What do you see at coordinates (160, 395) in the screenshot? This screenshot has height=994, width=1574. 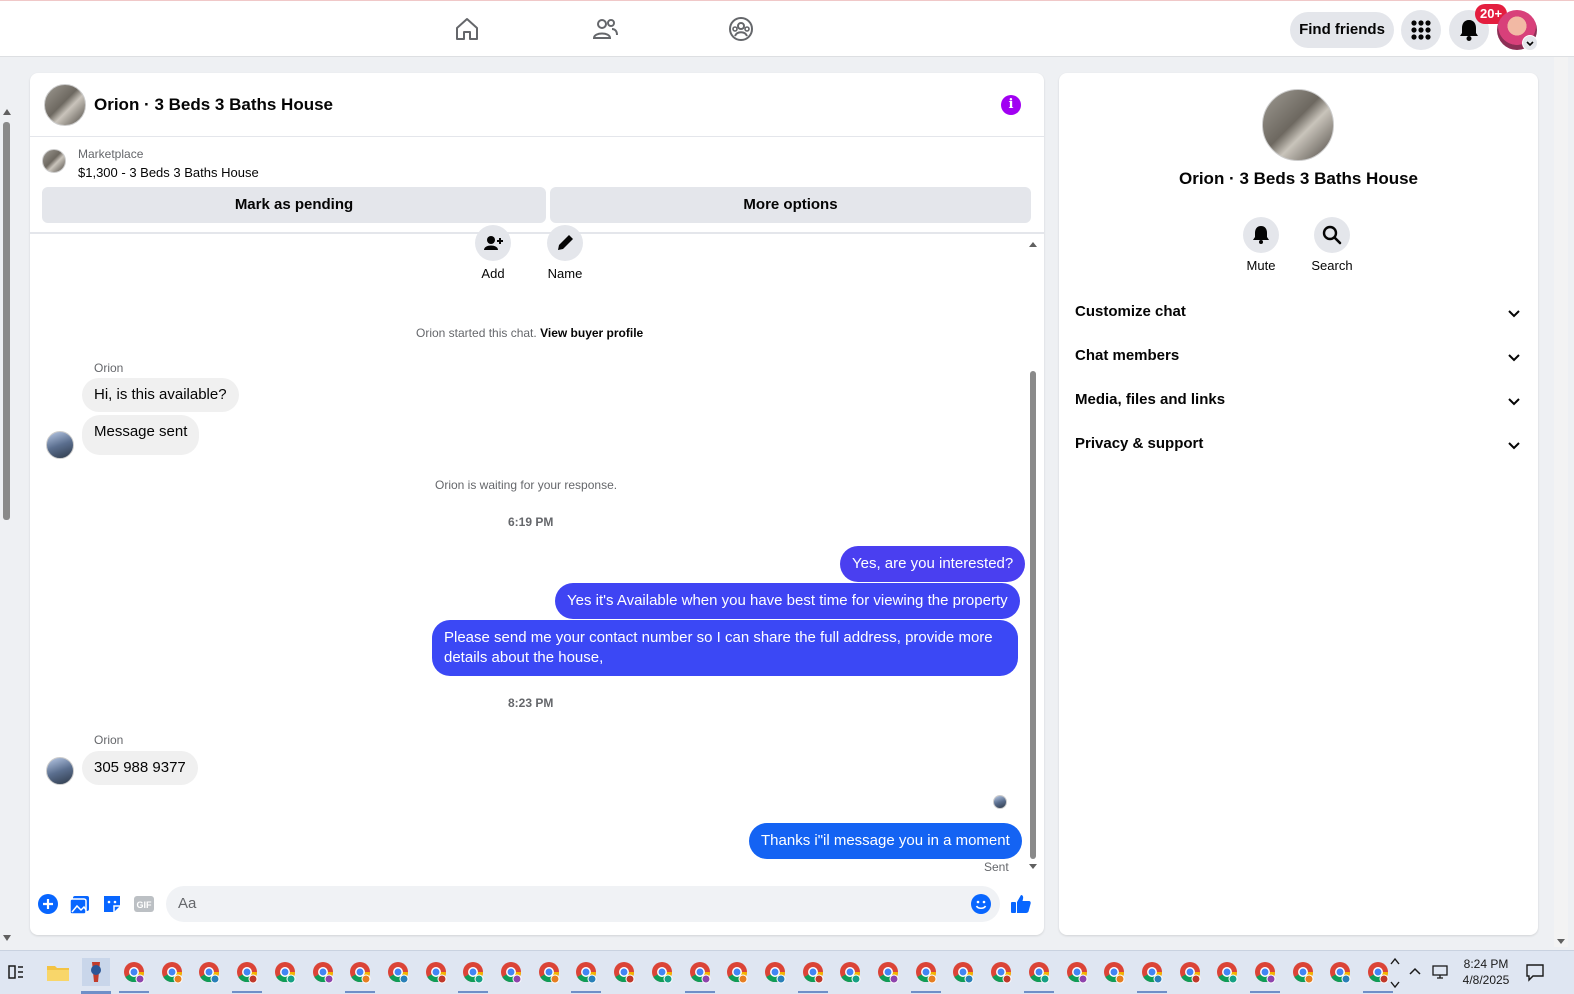 I see `incoming-message: Hi, is this available?` at bounding box center [160, 395].